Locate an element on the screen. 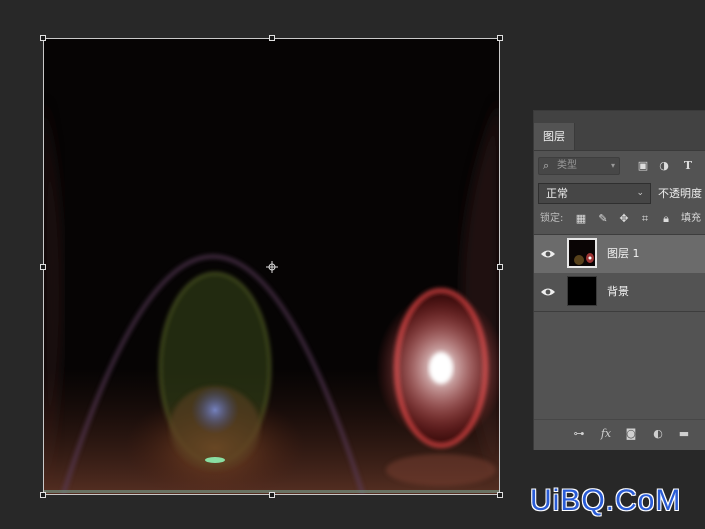 This screenshot has width=705, height=529. transform-handle-bottom is located at coordinates (272, 495).